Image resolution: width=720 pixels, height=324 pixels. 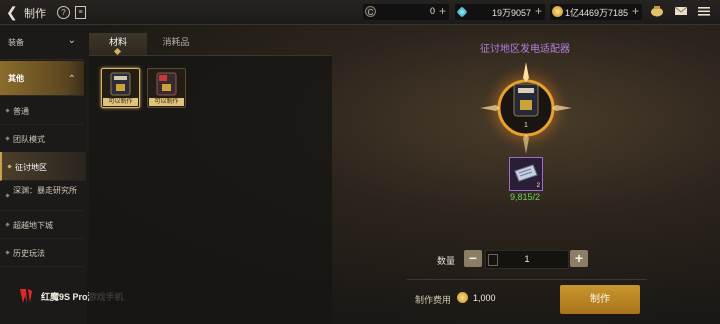 I want to click on currency-gem-value: 19万9057, so click(x=511, y=13).